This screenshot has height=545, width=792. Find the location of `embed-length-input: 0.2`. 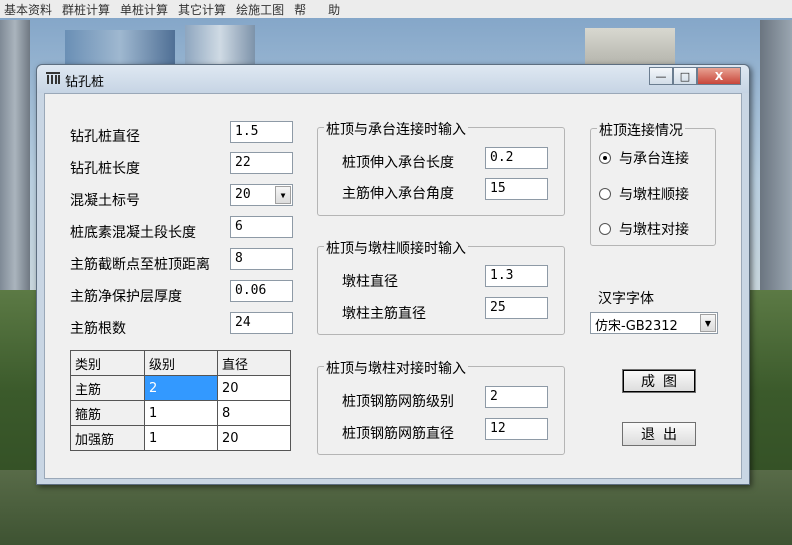

embed-length-input: 0.2 is located at coordinates (516, 158).